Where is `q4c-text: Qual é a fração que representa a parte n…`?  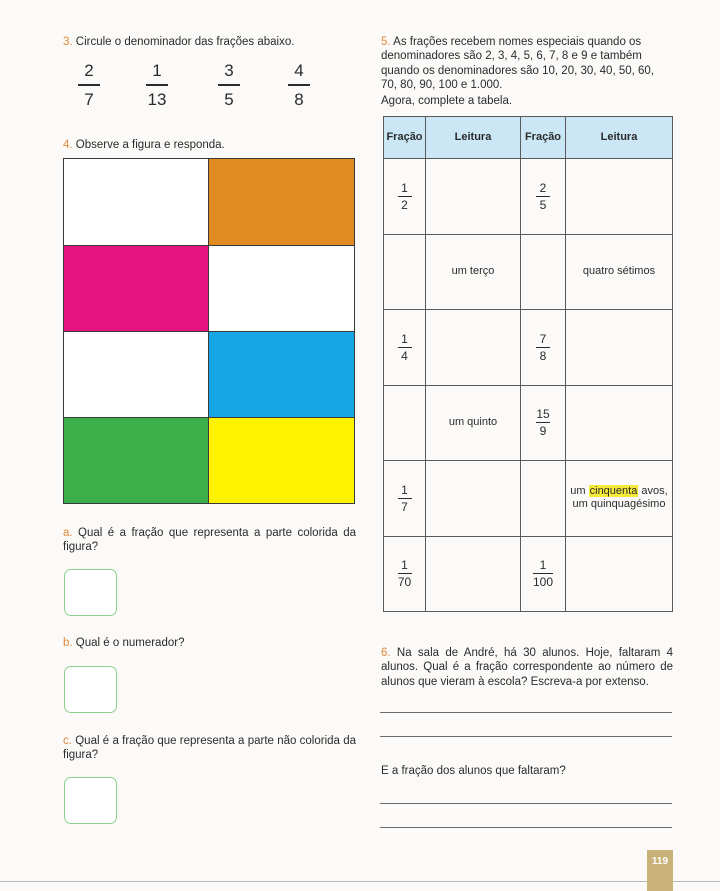 q4c-text: Qual é a fração que representa a parte n… is located at coordinates (209, 748).